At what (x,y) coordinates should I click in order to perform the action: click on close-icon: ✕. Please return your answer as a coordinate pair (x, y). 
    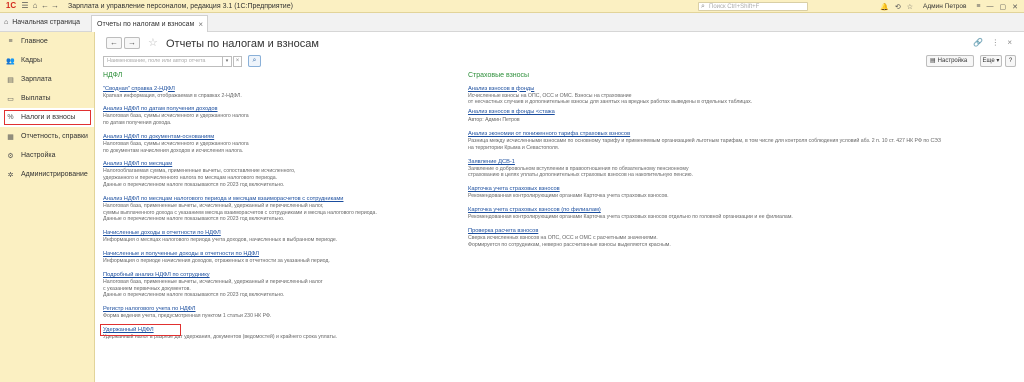
    Looking at the image, I should click on (1015, 7).